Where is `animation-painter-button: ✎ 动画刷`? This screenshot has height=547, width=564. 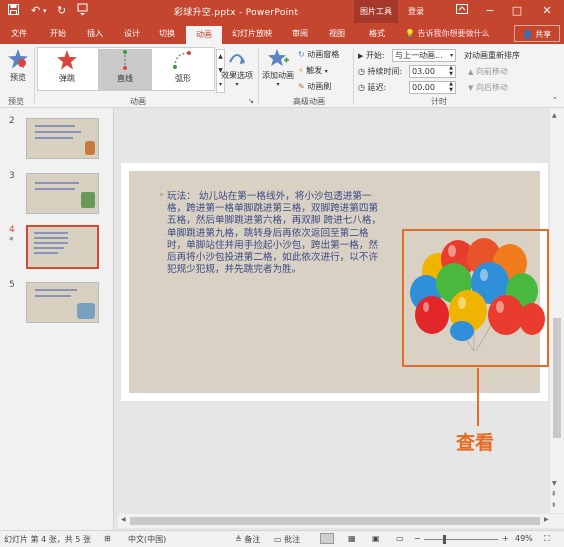
animation-painter-button: ✎ 动画刷 is located at coordinates (314, 86).